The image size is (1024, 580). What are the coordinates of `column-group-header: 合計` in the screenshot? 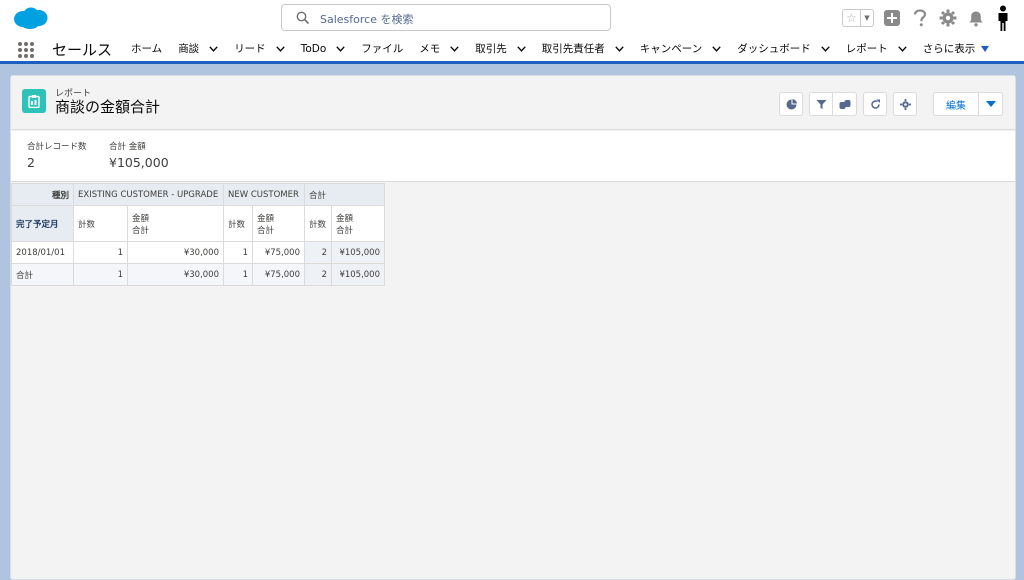 It's located at (344, 194).